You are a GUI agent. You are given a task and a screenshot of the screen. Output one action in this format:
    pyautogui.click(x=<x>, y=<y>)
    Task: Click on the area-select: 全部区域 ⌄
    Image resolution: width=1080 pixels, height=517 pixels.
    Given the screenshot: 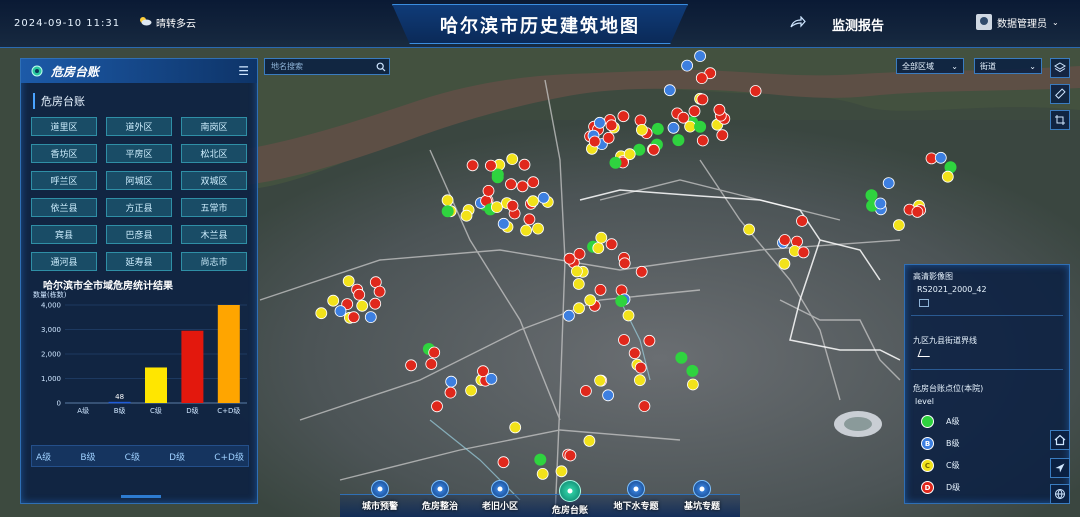 What is the action you would take?
    pyautogui.click(x=930, y=66)
    